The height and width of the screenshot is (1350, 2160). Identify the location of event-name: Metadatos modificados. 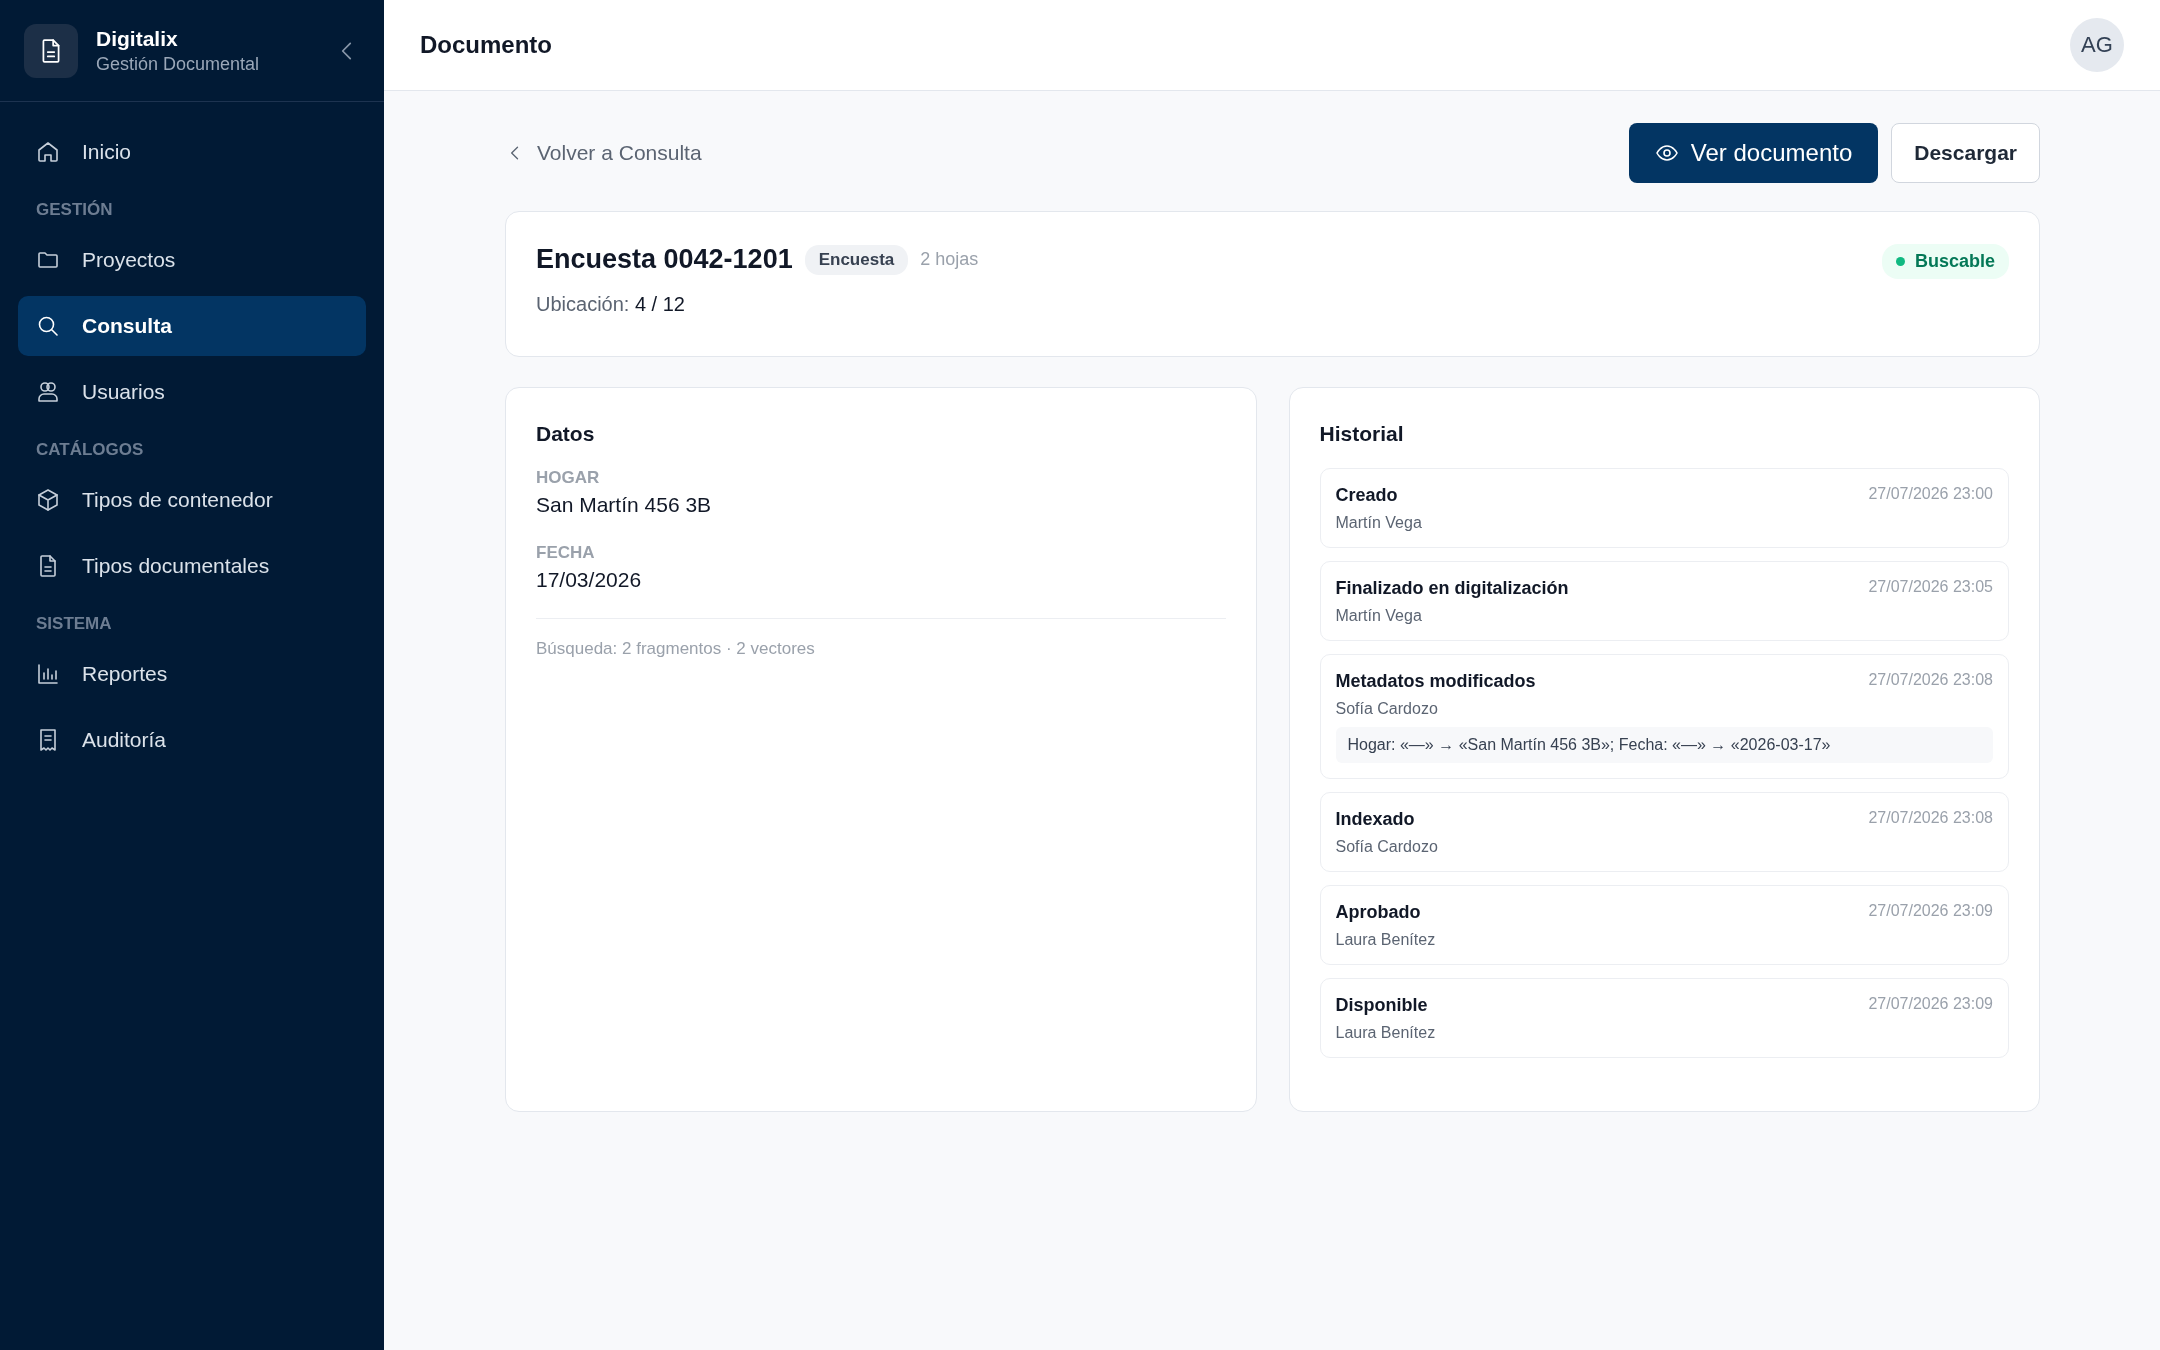
(1435, 681).